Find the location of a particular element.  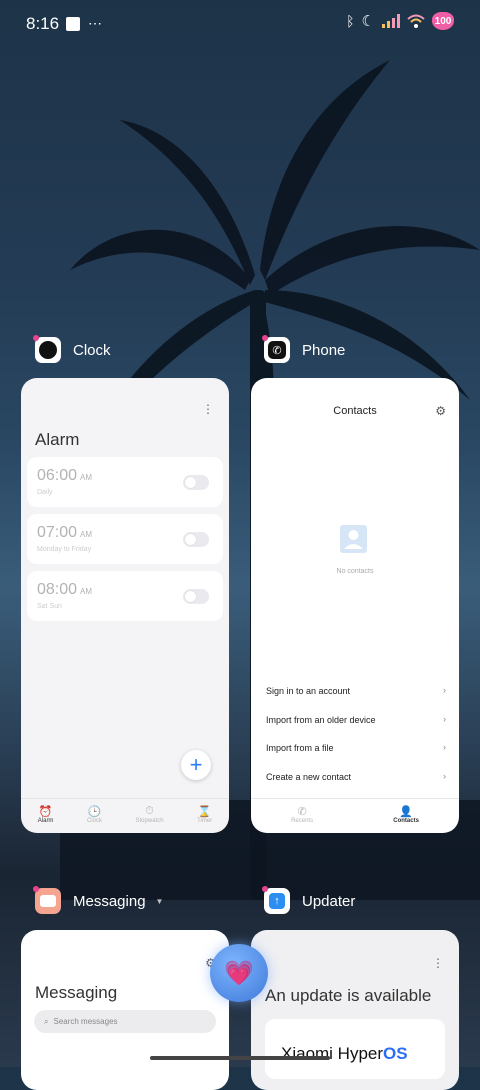

recent-card-messaging: ⚙ Messaging ⌕ Search messages is located at coordinates (125, 1010).